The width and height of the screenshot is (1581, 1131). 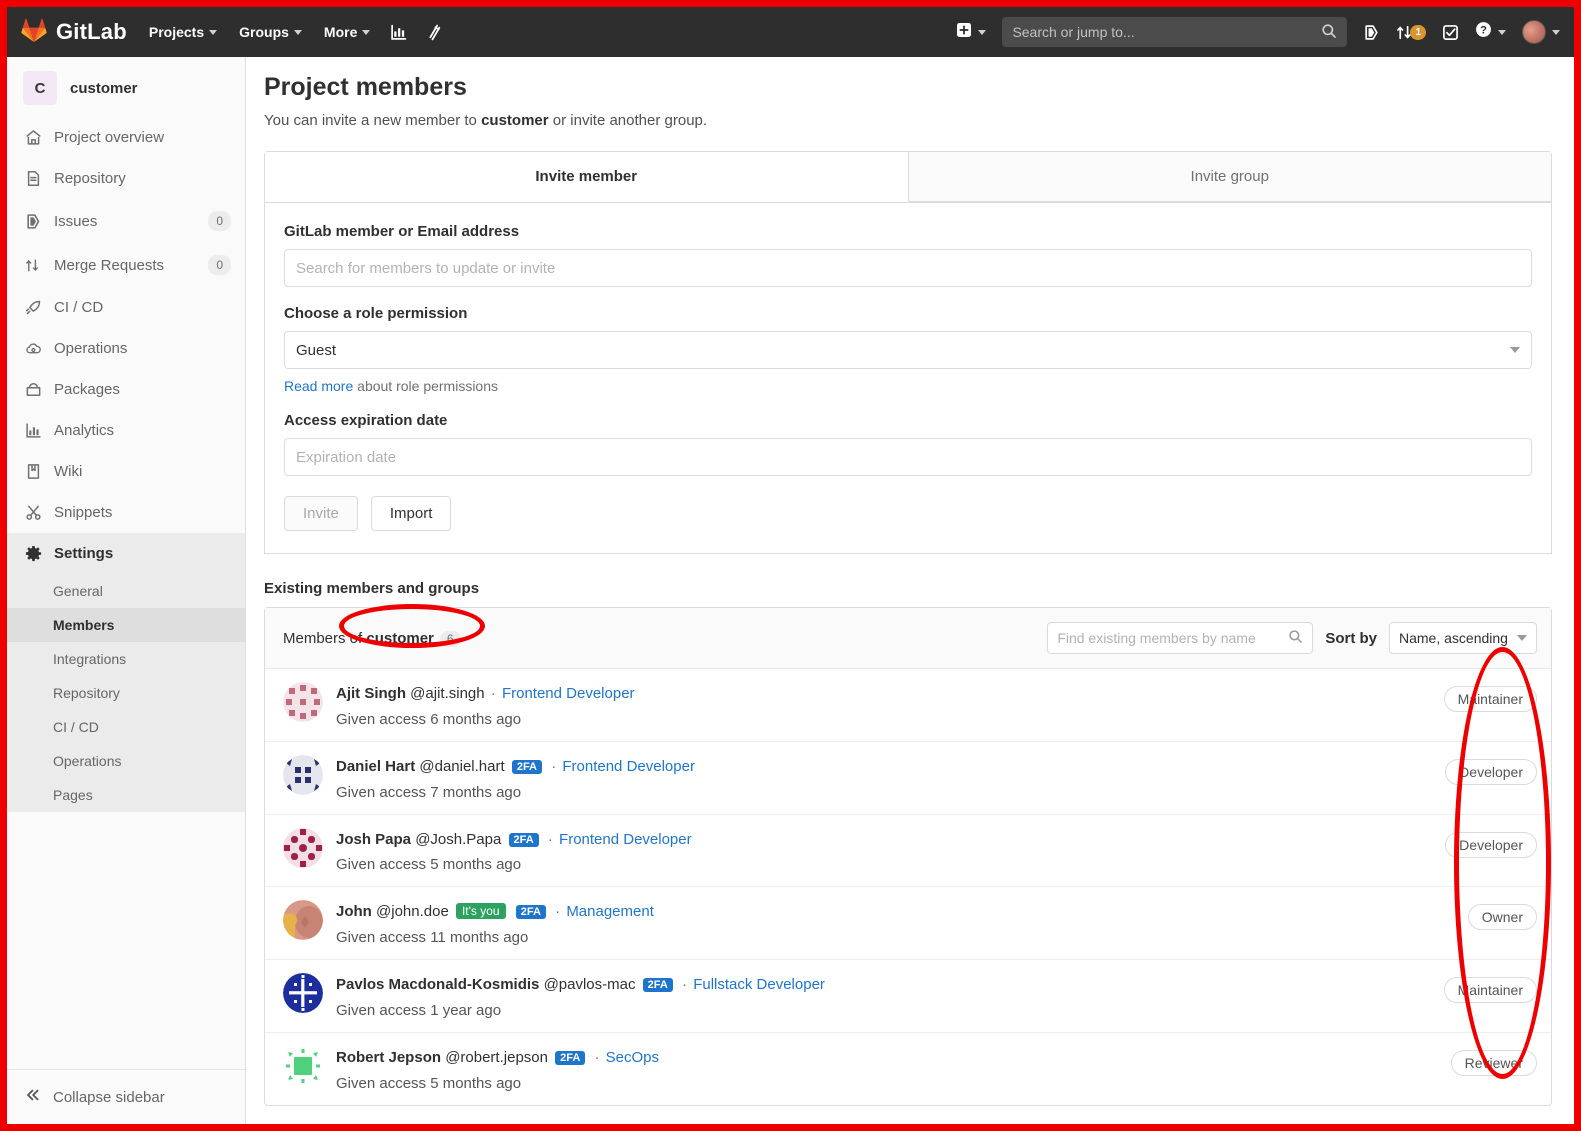 What do you see at coordinates (1180, 638) in the screenshot?
I see `find-members-input: Find existing members by name` at bounding box center [1180, 638].